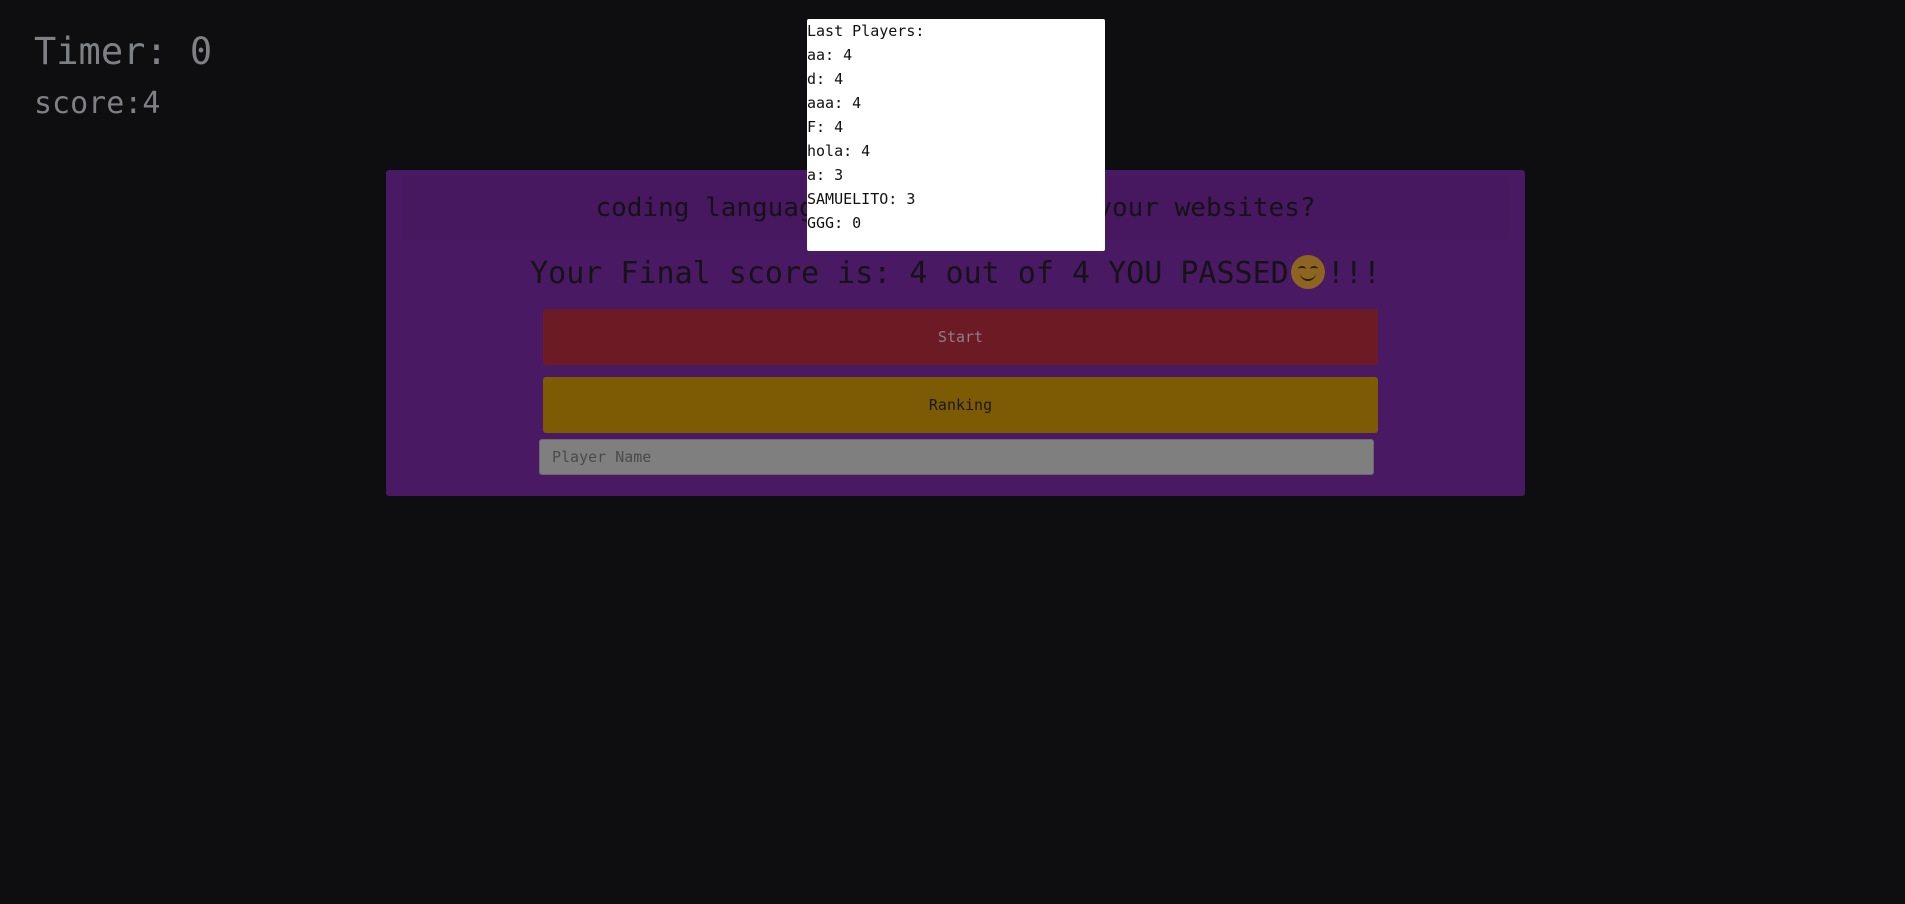  Describe the element at coordinates (839, 151) in the screenshot. I see `last-player-entry: hola: 4` at that location.